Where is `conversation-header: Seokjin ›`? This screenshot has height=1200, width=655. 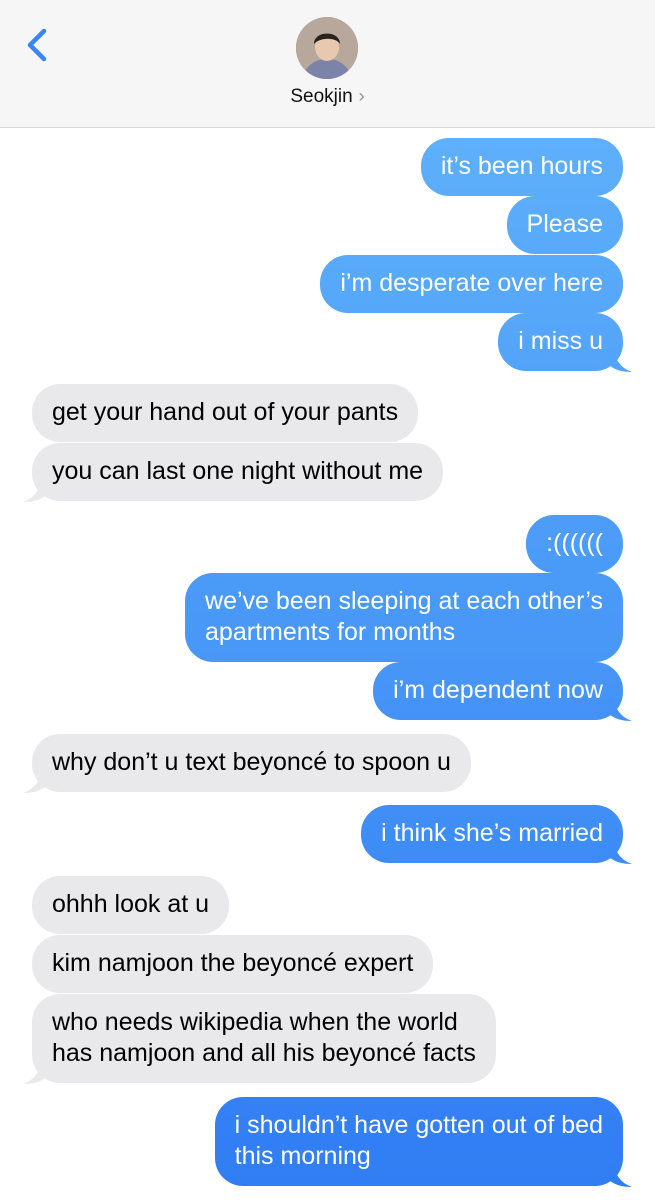
conversation-header: Seokjin › is located at coordinates (327, 64).